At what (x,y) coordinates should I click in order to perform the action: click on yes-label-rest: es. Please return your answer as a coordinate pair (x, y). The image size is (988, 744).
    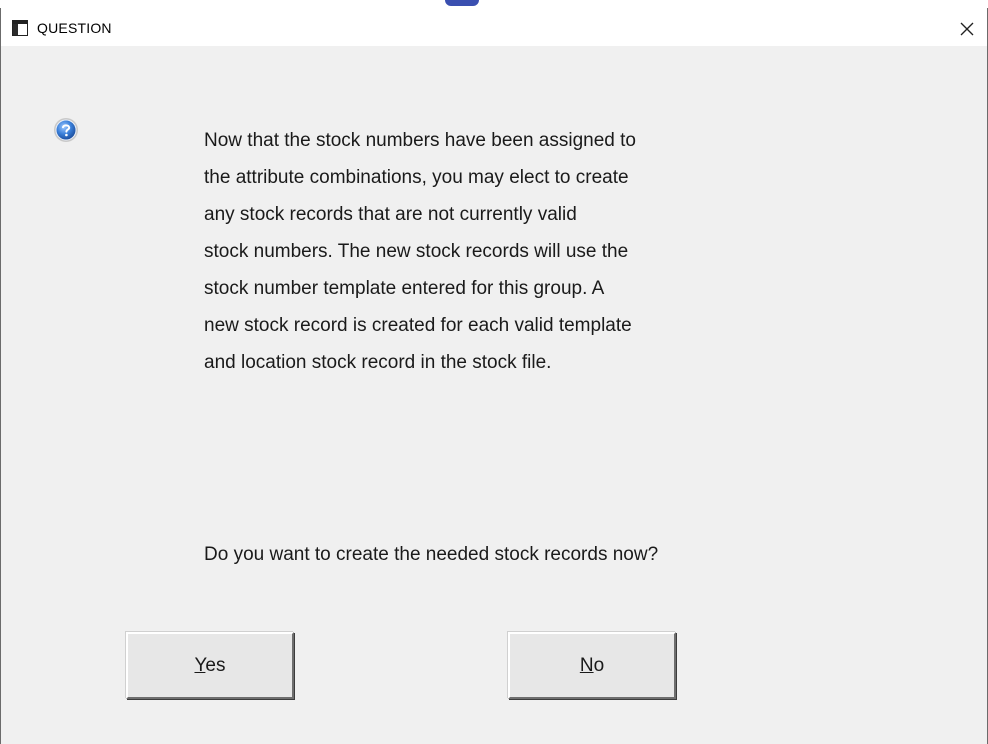
    Looking at the image, I should click on (215, 665).